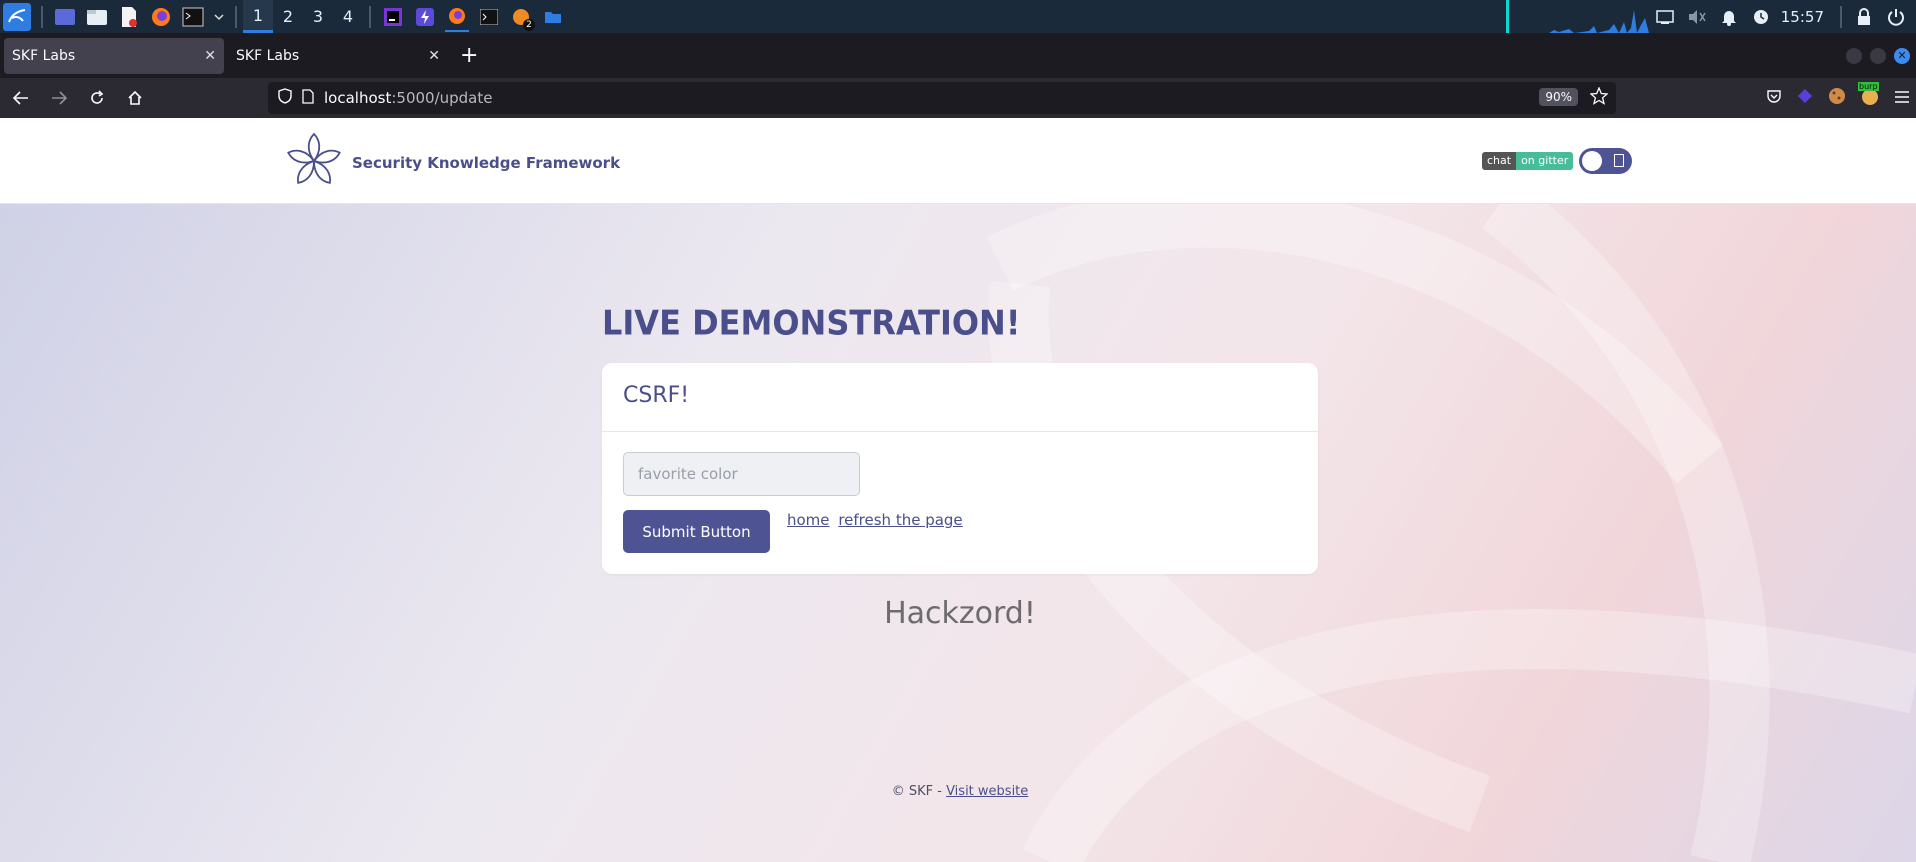 The width and height of the screenshot is (1916, 862). Describe the element at coordinates (135, 98) in the screenshot. I see `home-icon` at that location.